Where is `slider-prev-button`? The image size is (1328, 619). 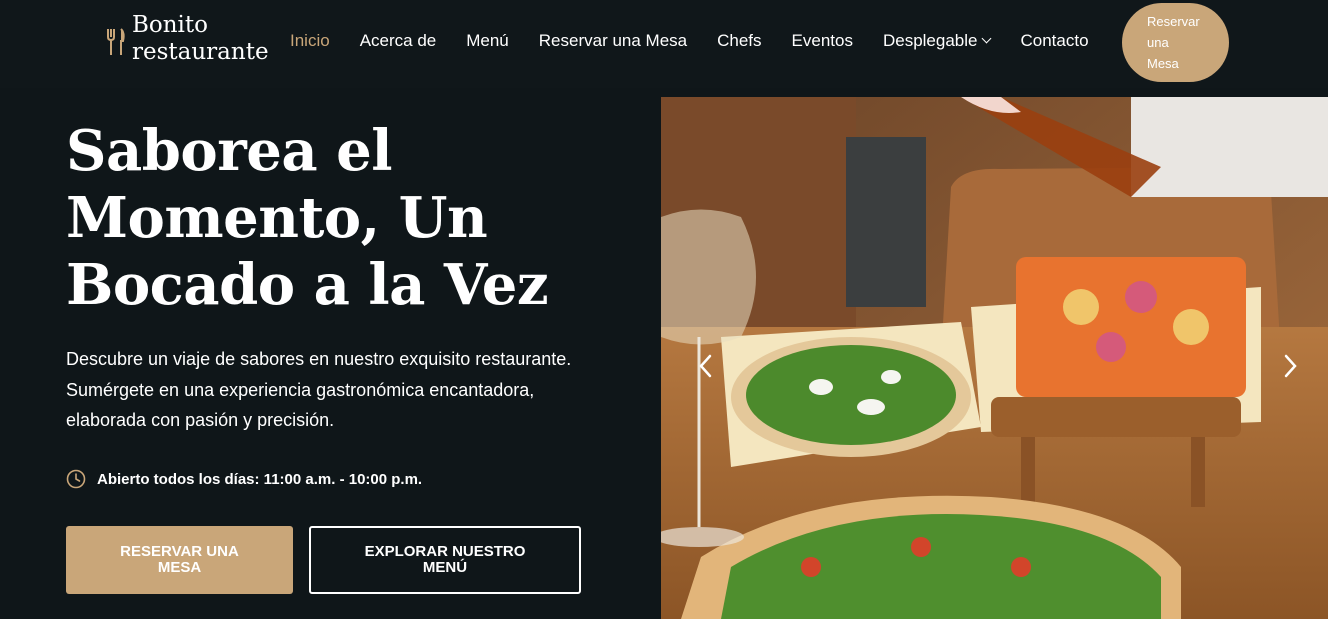 slider-prev-button is located at coordinates (706, 366).